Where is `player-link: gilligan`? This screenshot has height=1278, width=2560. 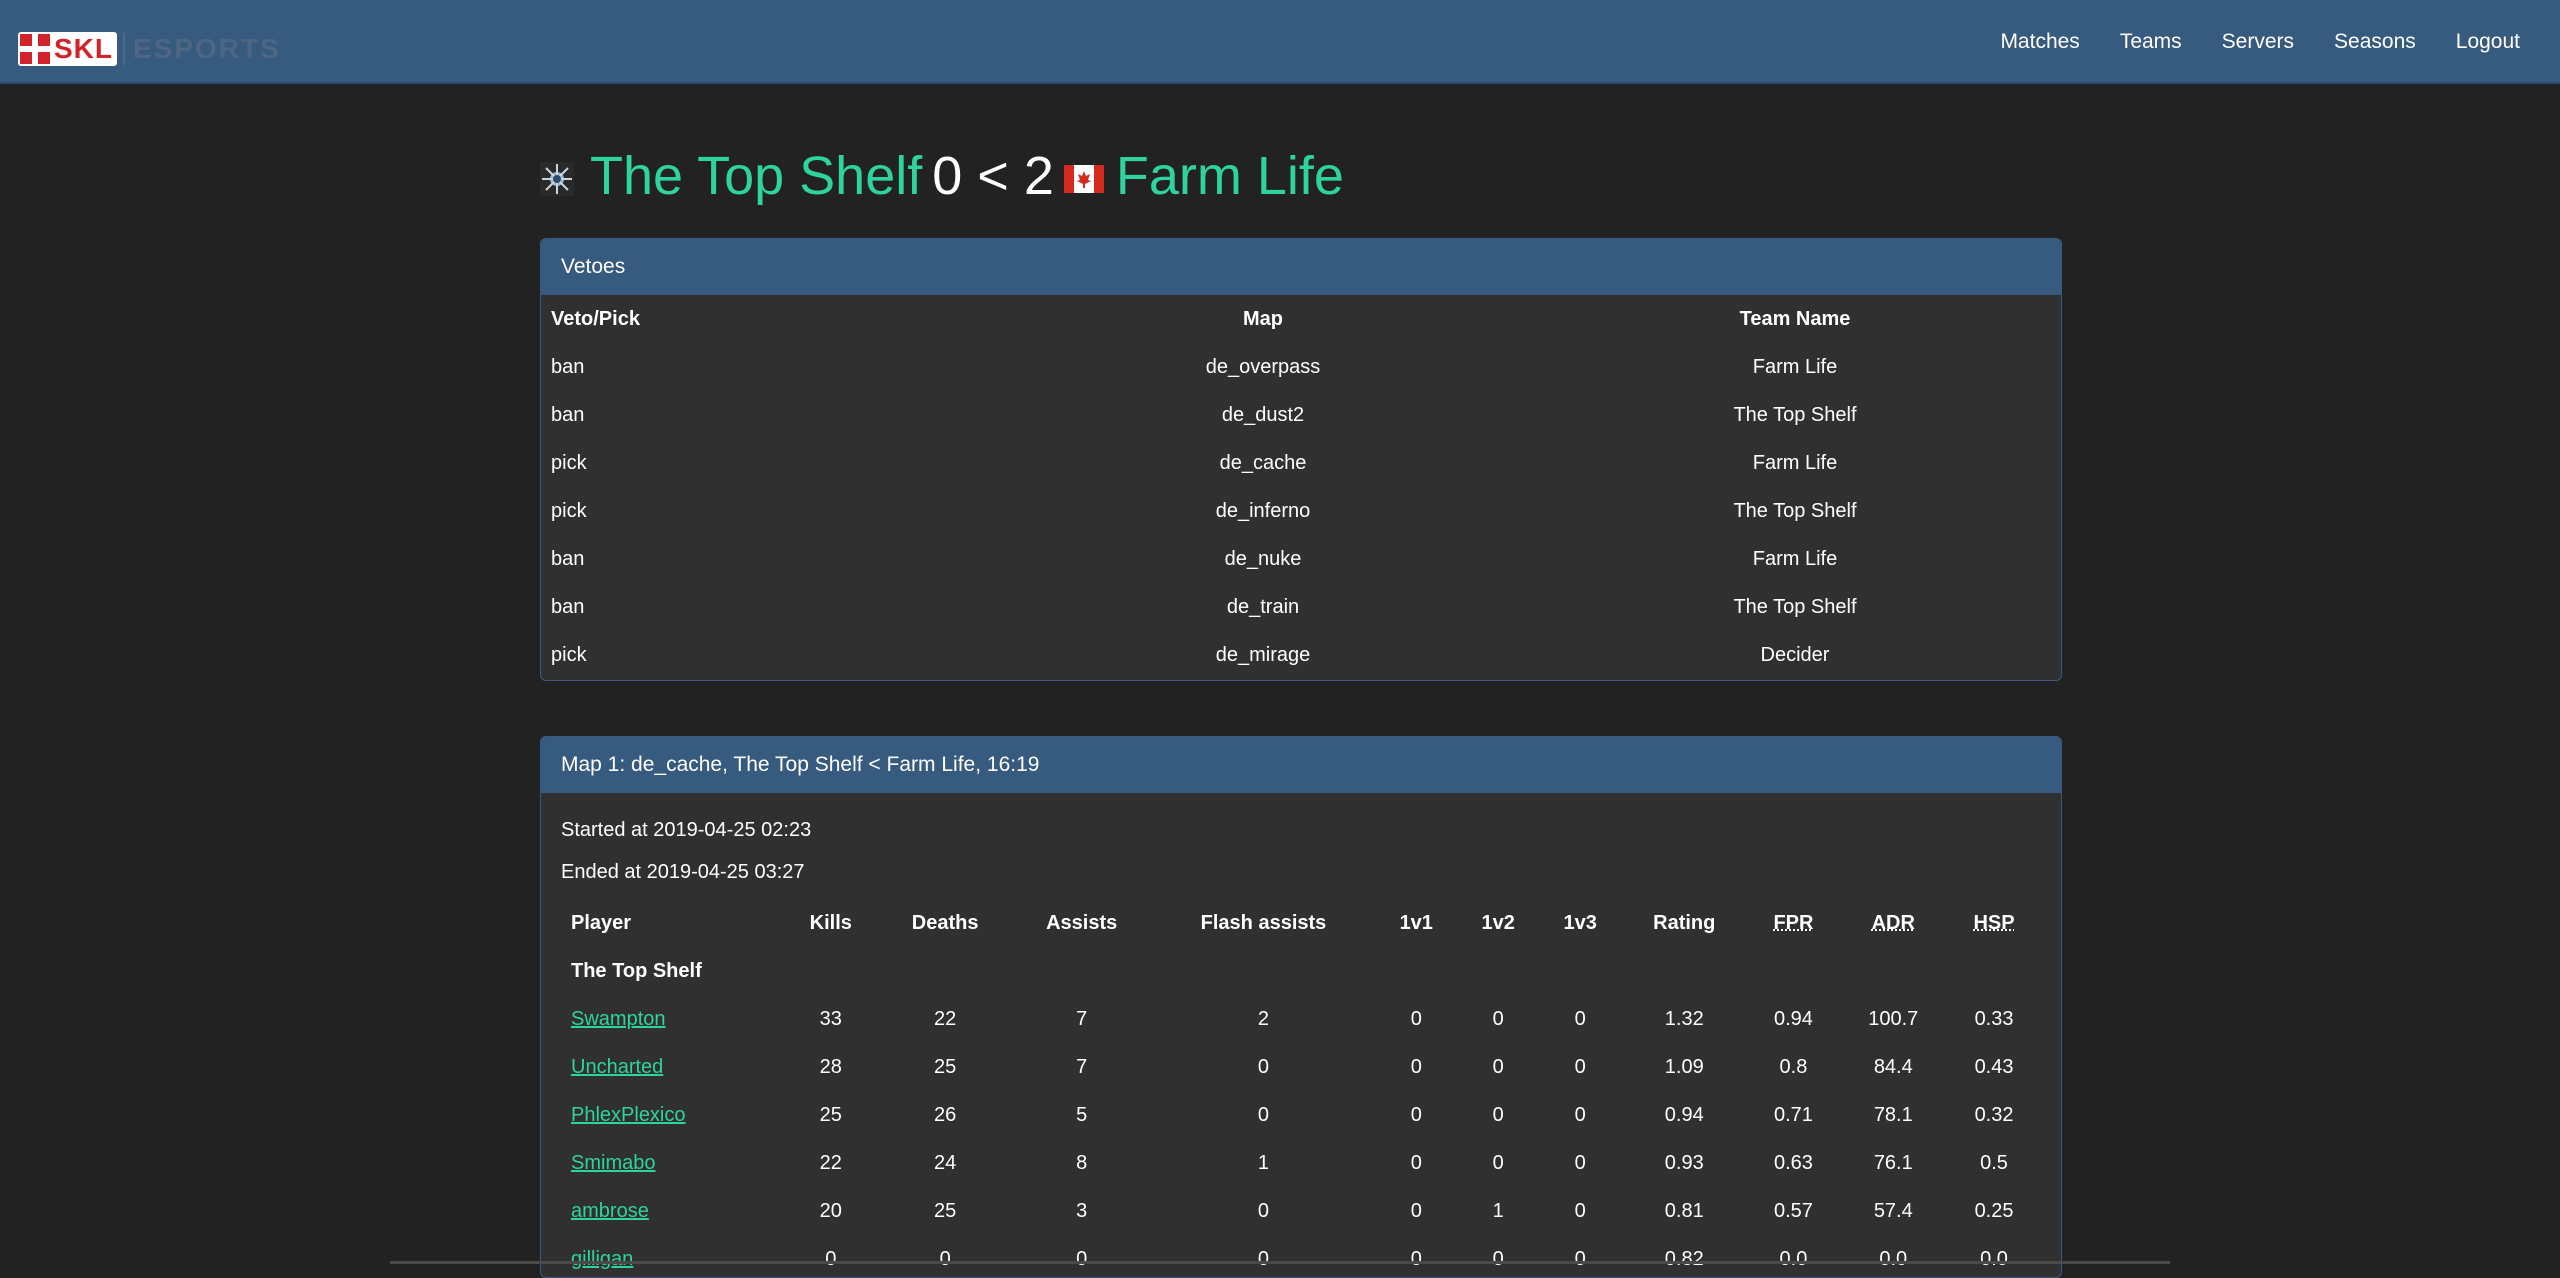
player-link: gilligan is located at coordinates (602, 1259).